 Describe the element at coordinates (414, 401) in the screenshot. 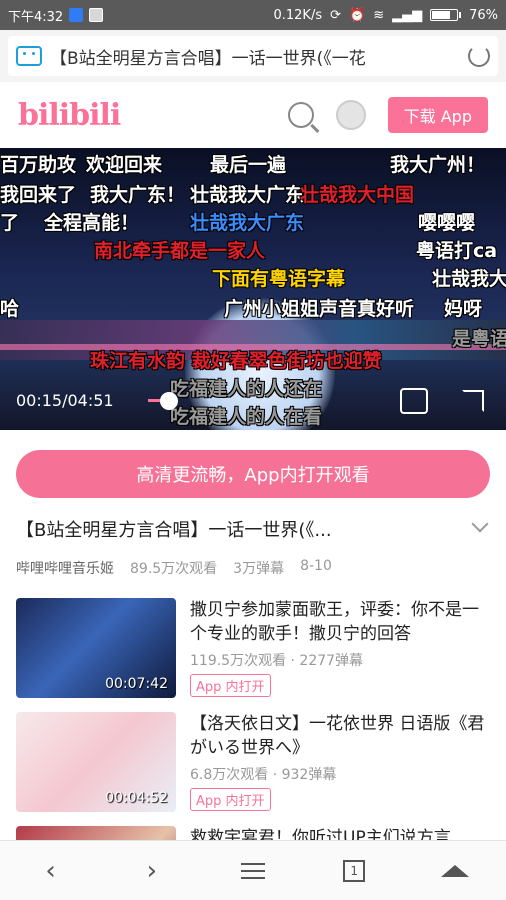

I see `danmaku-toggle-icon` at that location.